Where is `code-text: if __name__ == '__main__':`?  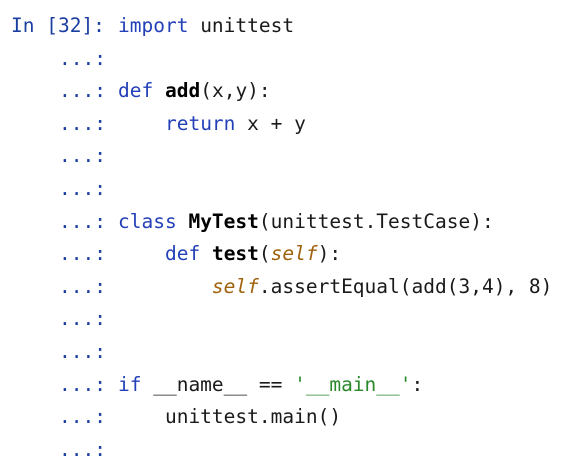
code-text: if __name__ == '__main__': is located at coordinates (270, 385).